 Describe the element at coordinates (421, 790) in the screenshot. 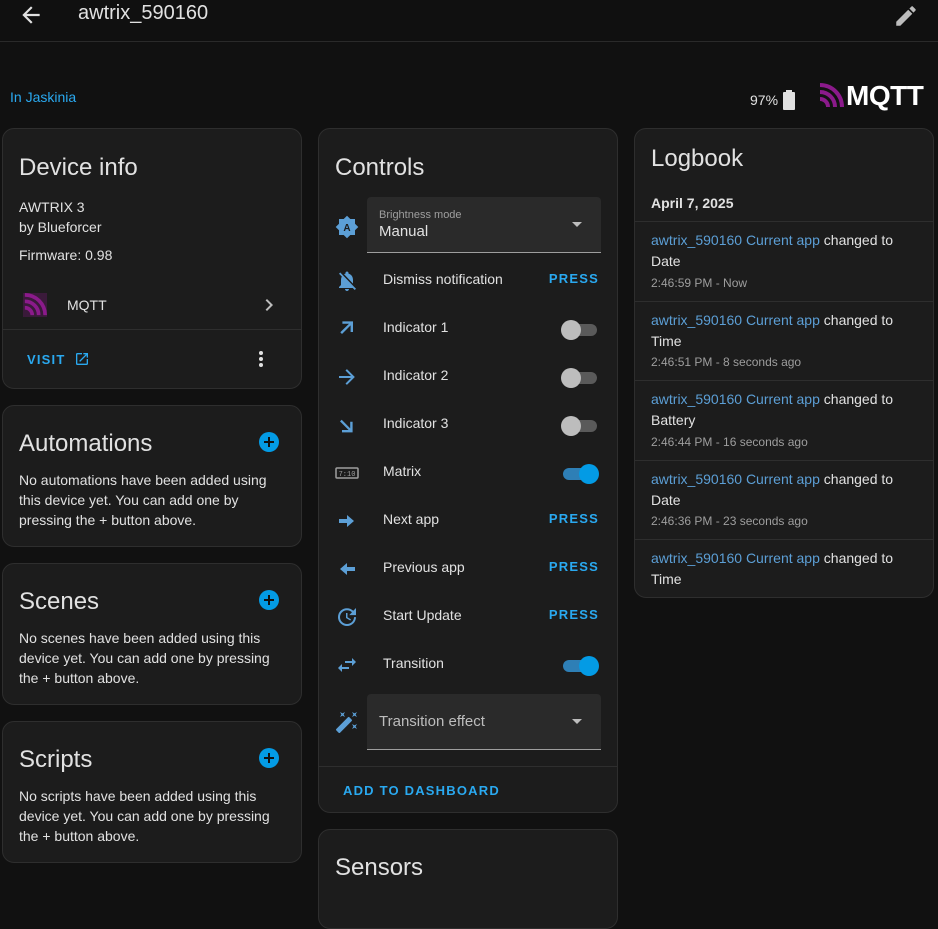

I see `add-to-dashboard-button: ADD TO DASHBOARD` at that location.